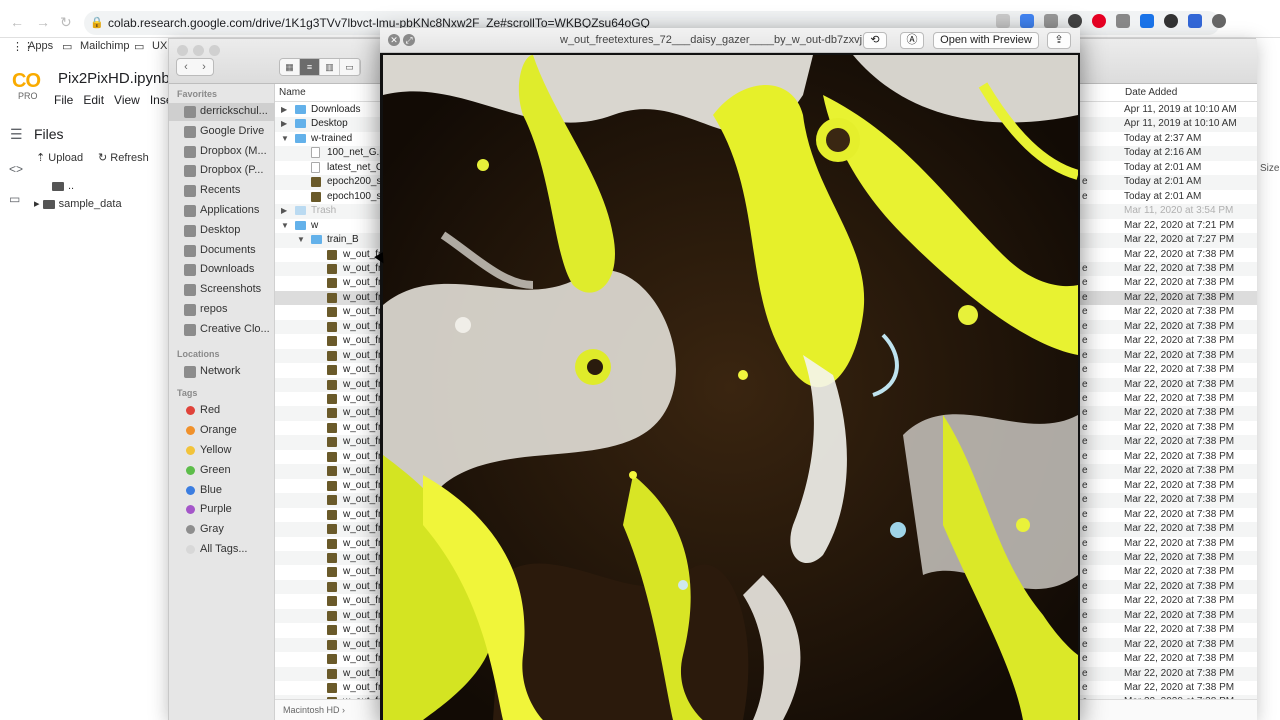 The height and width of the screenshot is (720, 1280). I want to click on sidebar-section-header: Tags, so click(187, 393).